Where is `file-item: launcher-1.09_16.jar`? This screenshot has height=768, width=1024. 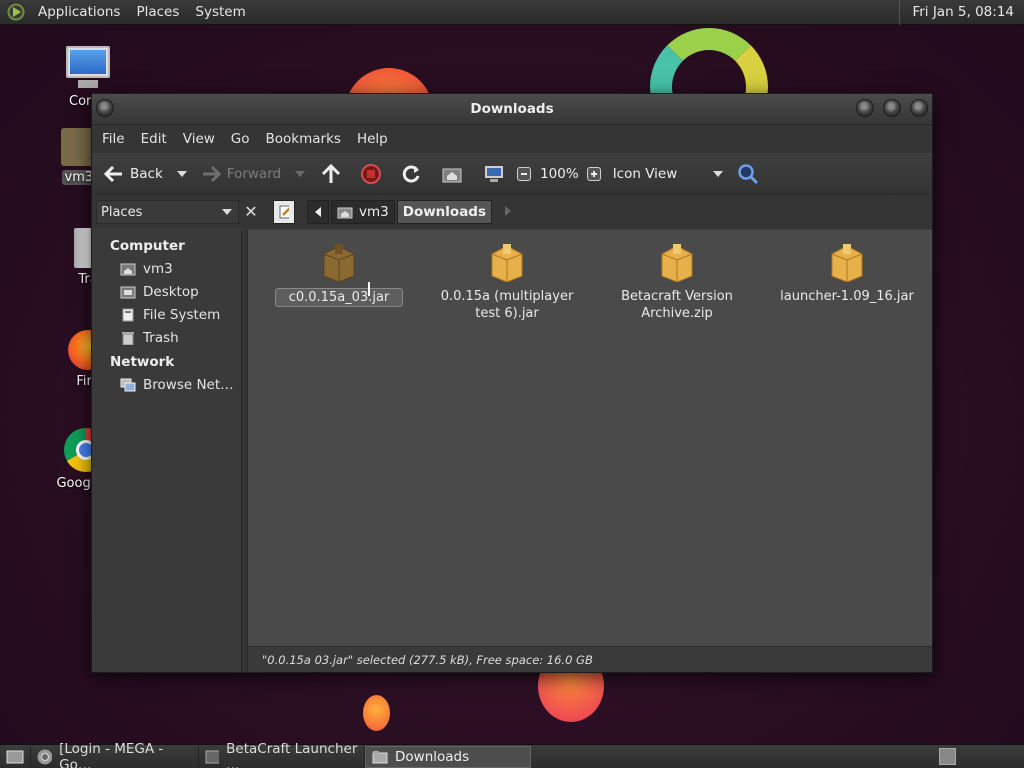
file-item: launcher-1.09_16.jar is located at coordinates (847, 273).